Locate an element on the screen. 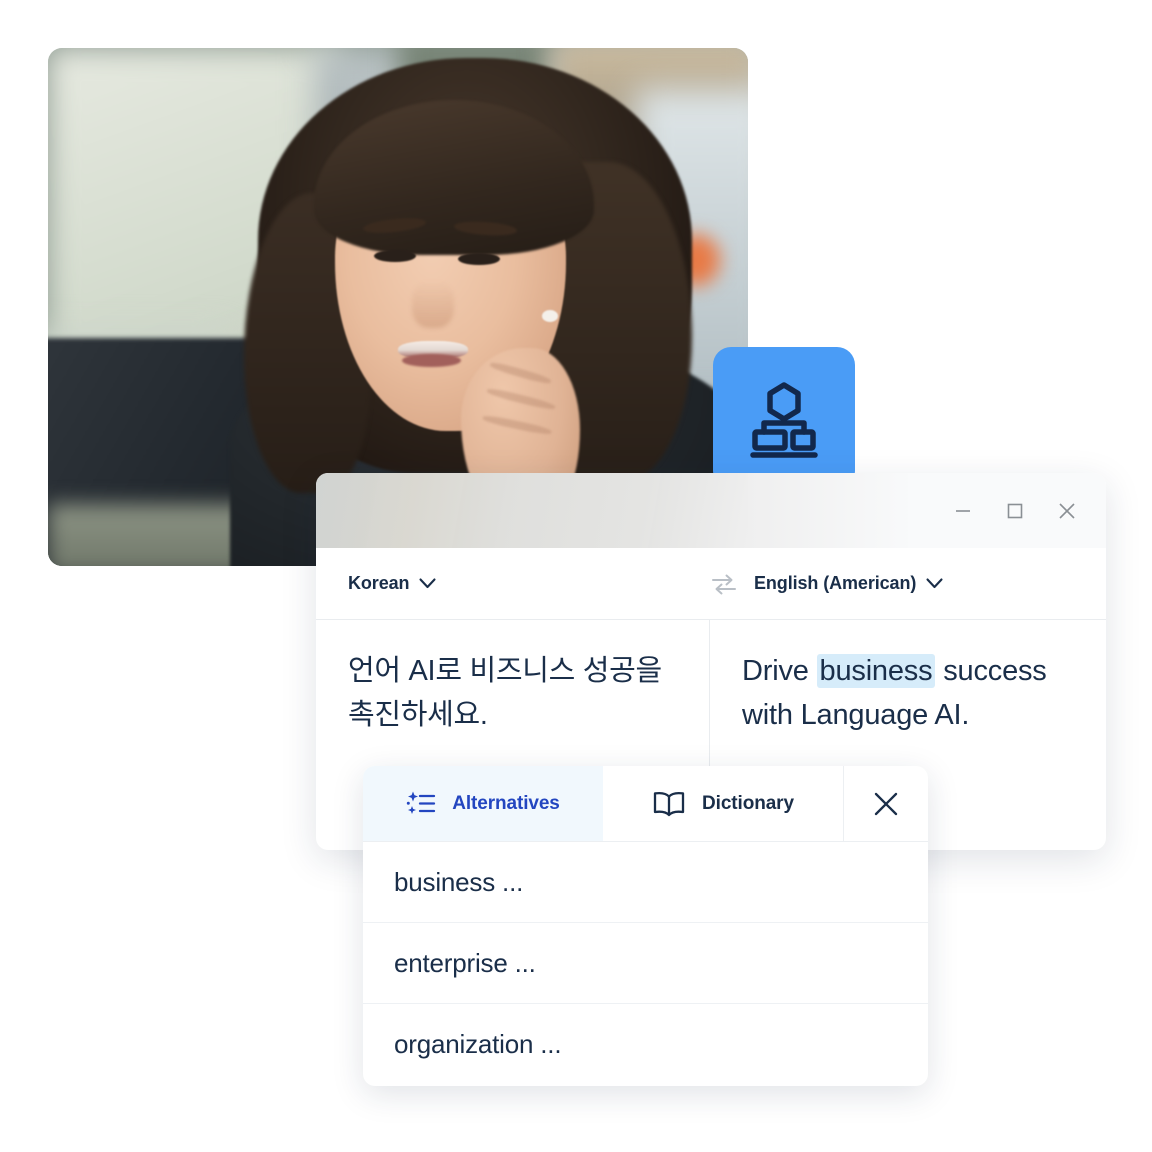 Image resolution: width=1152 pixels, height=1152 pixels. window-controls is located at coordinates (1026, 511).